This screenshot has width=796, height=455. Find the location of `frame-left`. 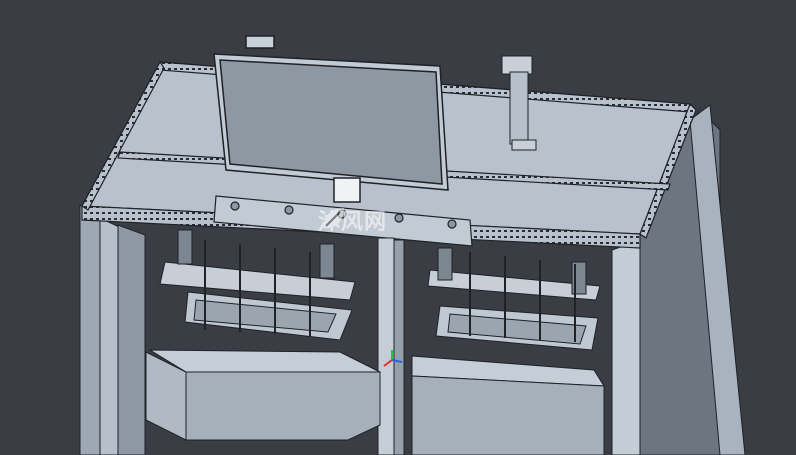

frame-left is located at coordinates (112, 329).